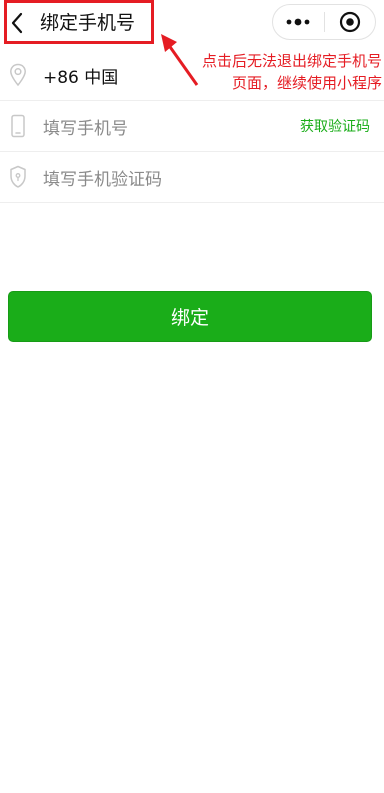 The height and width of the screenshot is (793, 384). I want to click on phone-input: 填写手机号, so click(85, 126).